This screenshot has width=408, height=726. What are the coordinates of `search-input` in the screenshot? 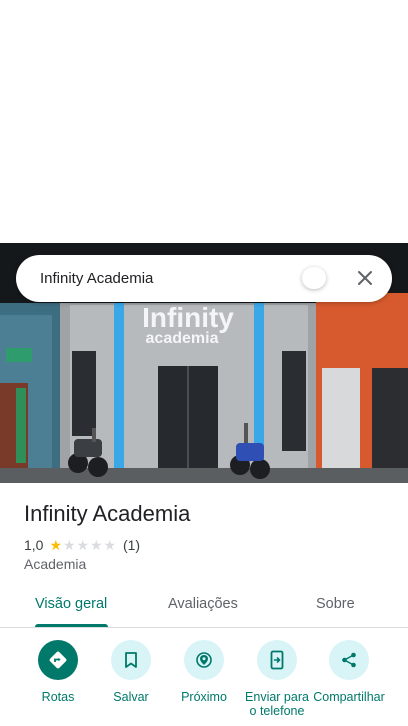 It's located at (165, 278).